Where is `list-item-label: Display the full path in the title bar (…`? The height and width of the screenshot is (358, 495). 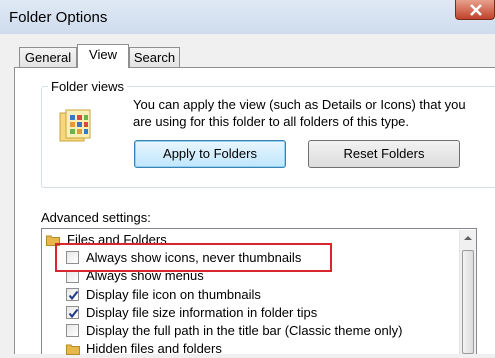 list-item-label: Display the full path in the title bar (… is located at coordinates (244, 331).